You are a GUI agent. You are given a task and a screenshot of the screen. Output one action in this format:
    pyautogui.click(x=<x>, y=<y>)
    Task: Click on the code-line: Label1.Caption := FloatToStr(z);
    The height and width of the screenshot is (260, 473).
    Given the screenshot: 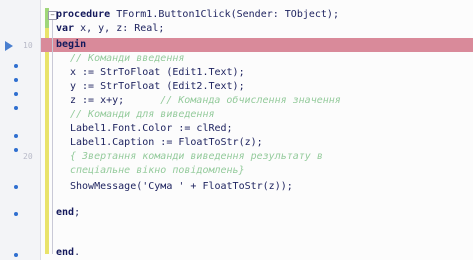 What is the action you would take?
    pyautogui.click(x=166, y=143)
    